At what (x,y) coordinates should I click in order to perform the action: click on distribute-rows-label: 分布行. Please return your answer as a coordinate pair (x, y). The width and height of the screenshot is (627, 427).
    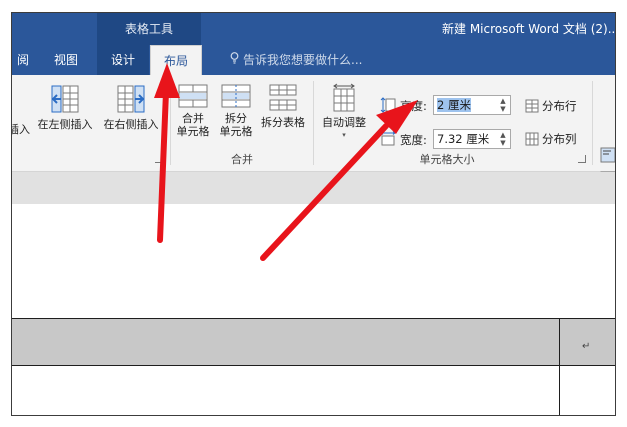
    Looking at the image, I should click on (559, 106).